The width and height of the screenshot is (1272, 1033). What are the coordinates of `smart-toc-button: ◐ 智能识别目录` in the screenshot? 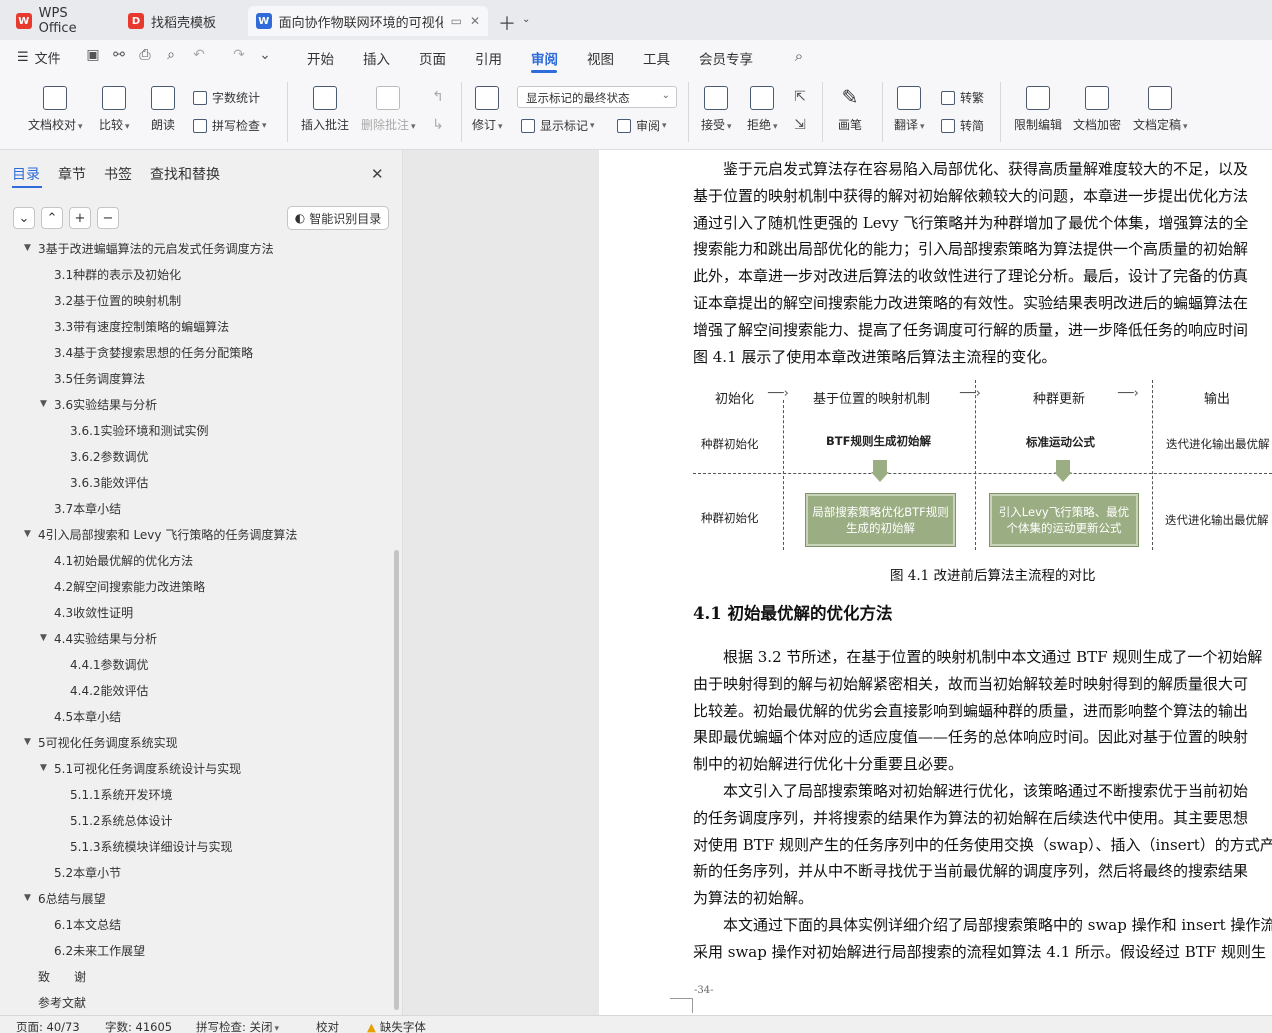 It's located at (338, 218).